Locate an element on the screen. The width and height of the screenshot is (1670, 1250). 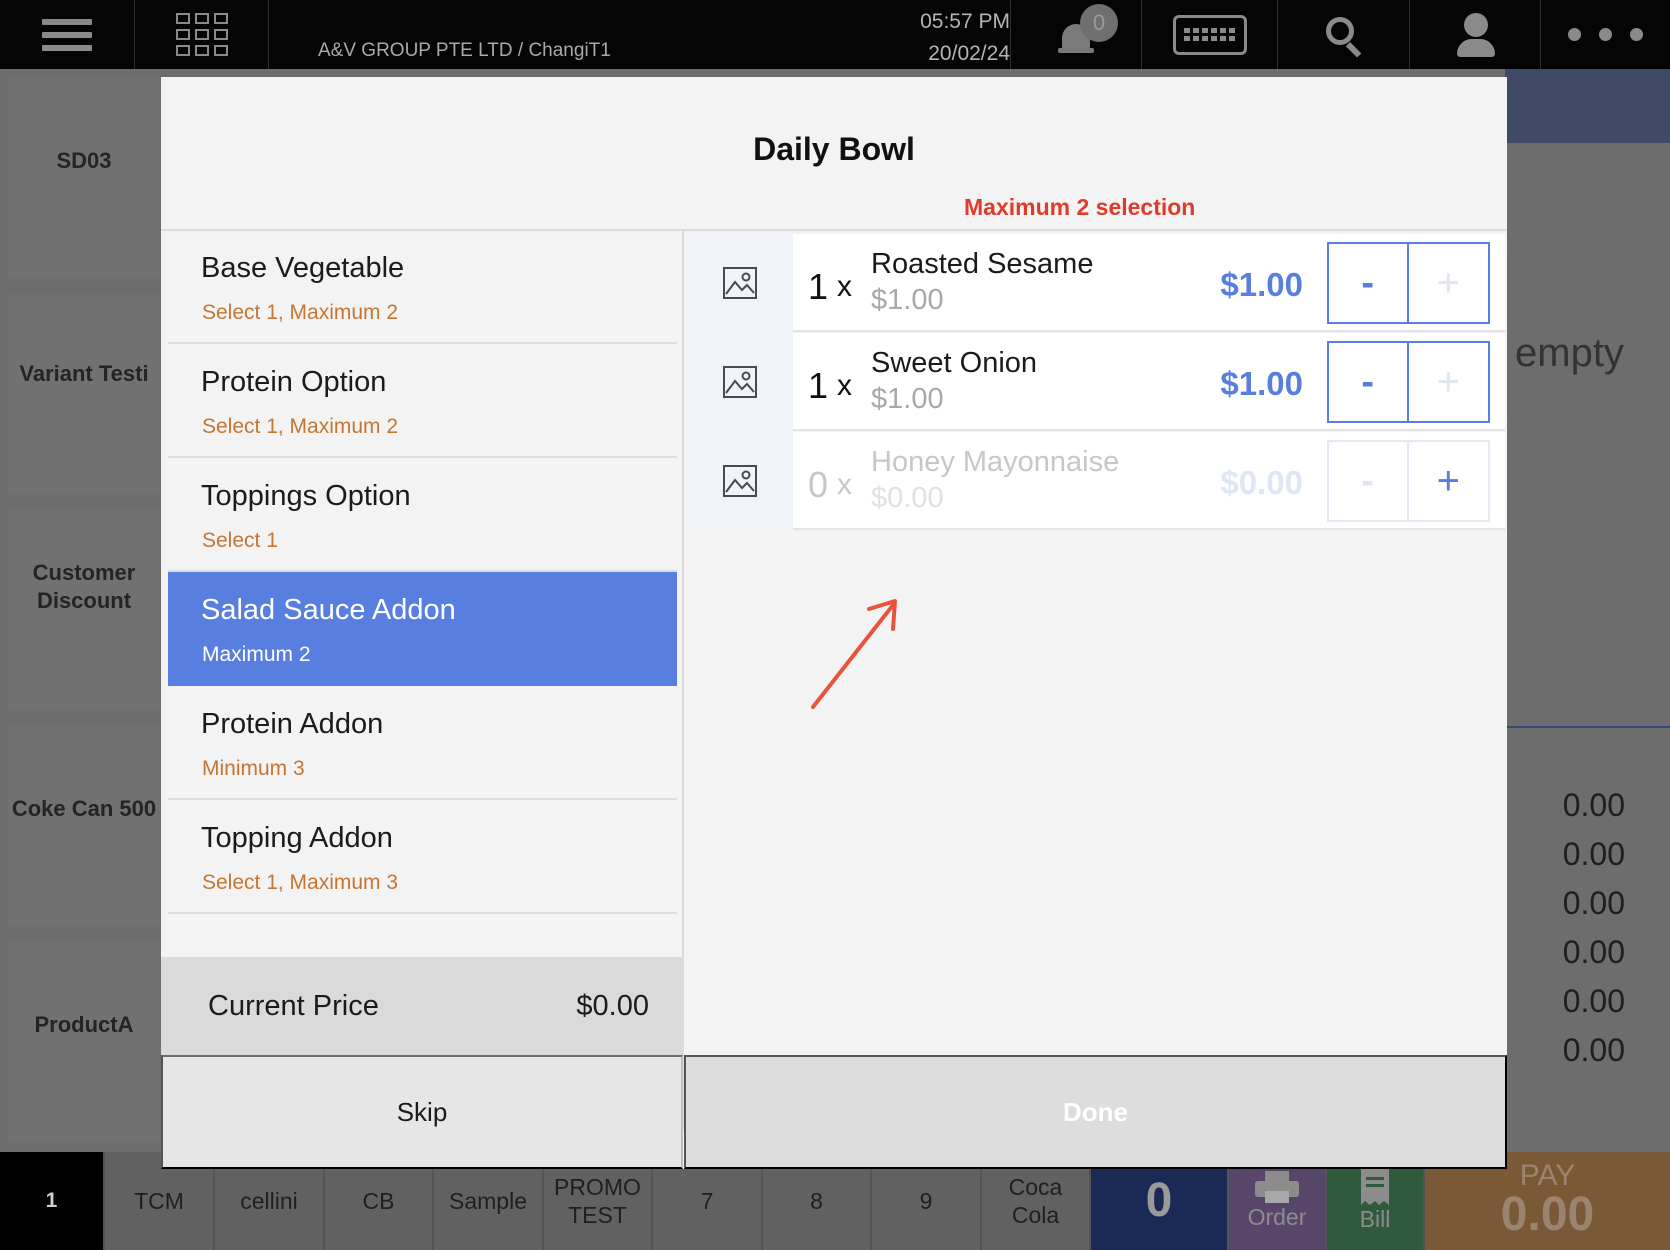
keyboard-icon is located at coordinates (1209, 34).